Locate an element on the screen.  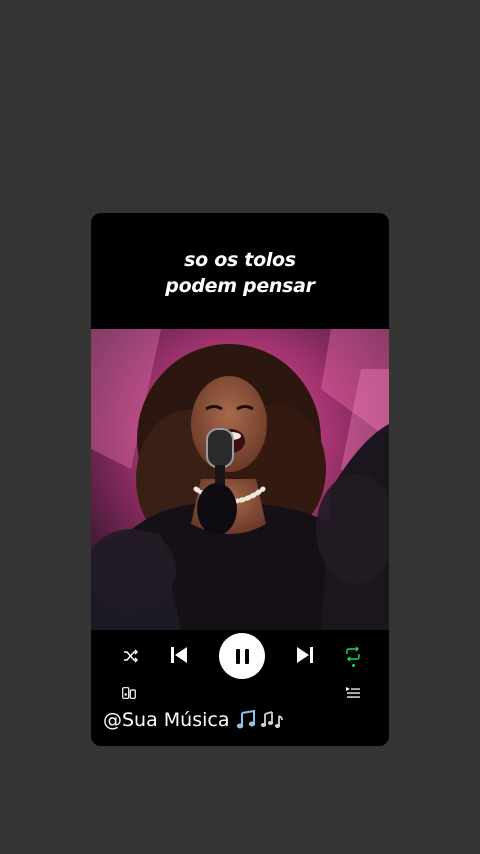
connect-device-icon is located at coordinates (129, 693).